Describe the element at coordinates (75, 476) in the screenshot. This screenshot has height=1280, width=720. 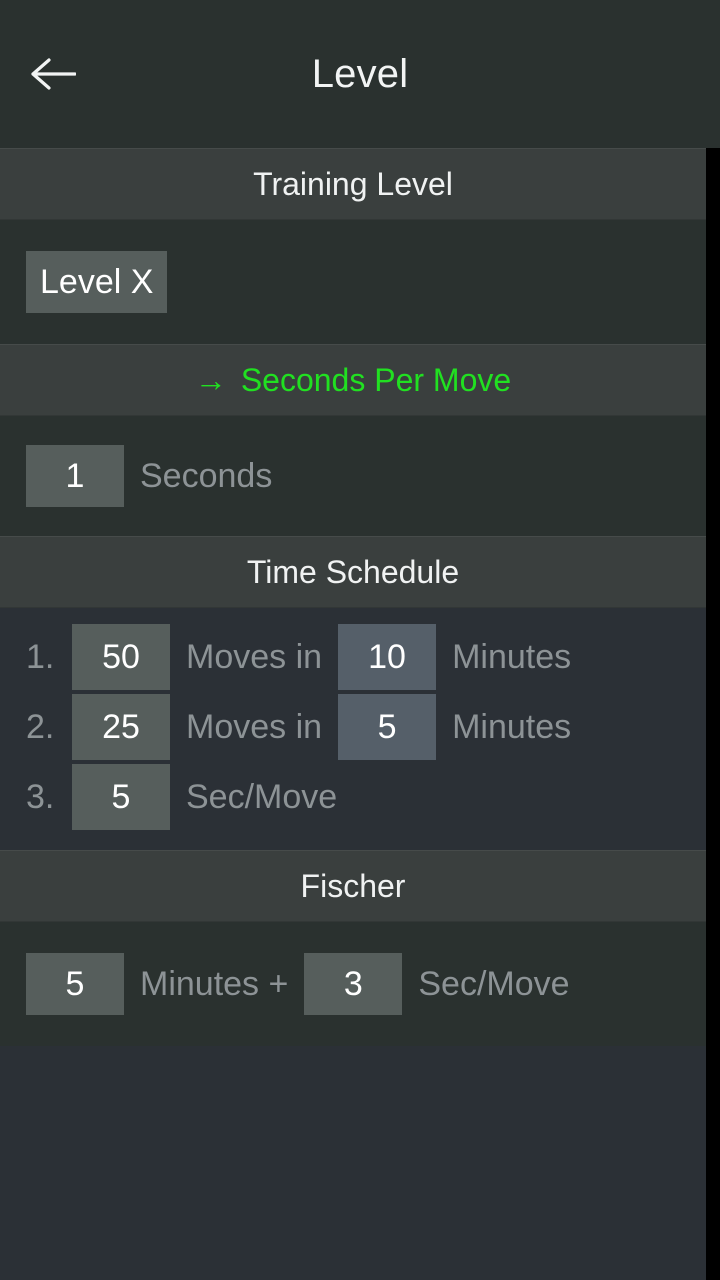
I see `seconds-per-move-value-button: 1` at that location.